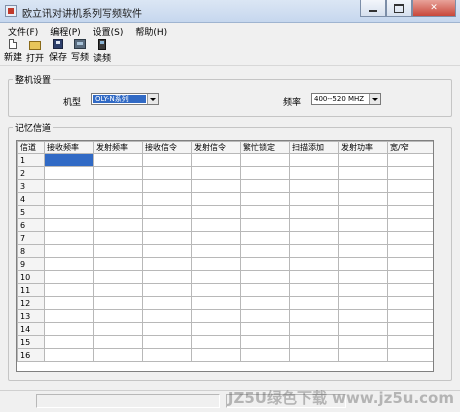 The image size is (460, 412). What do you see at coordinates (225, 316) in the screenshot?
I see `table-row: 13` at bounding box center [225, 316].